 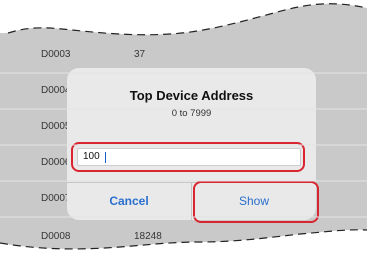 I want to click on bottom-torn-mask, so click(x=183, y=244).